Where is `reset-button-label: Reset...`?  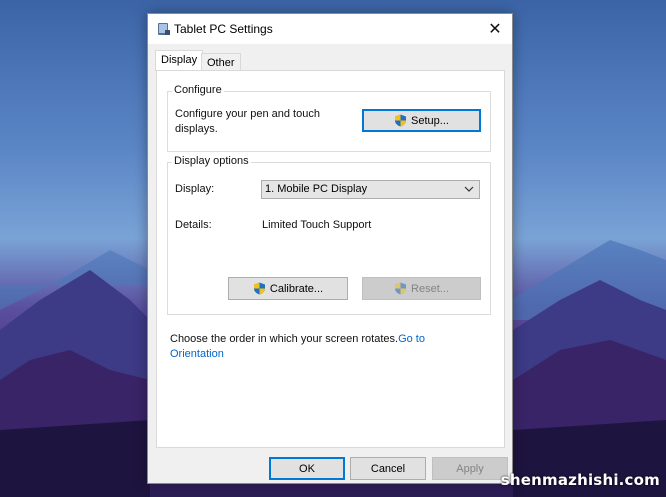 reset-button-label: Reset... is located at coordinates (430, 288).